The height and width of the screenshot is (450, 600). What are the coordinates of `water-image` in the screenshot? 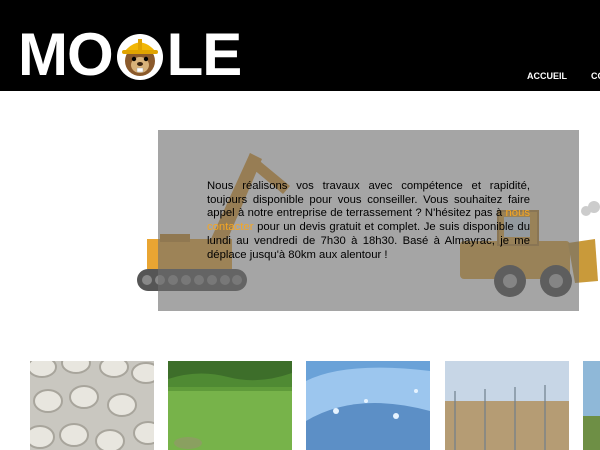 It's located at (368, 405).